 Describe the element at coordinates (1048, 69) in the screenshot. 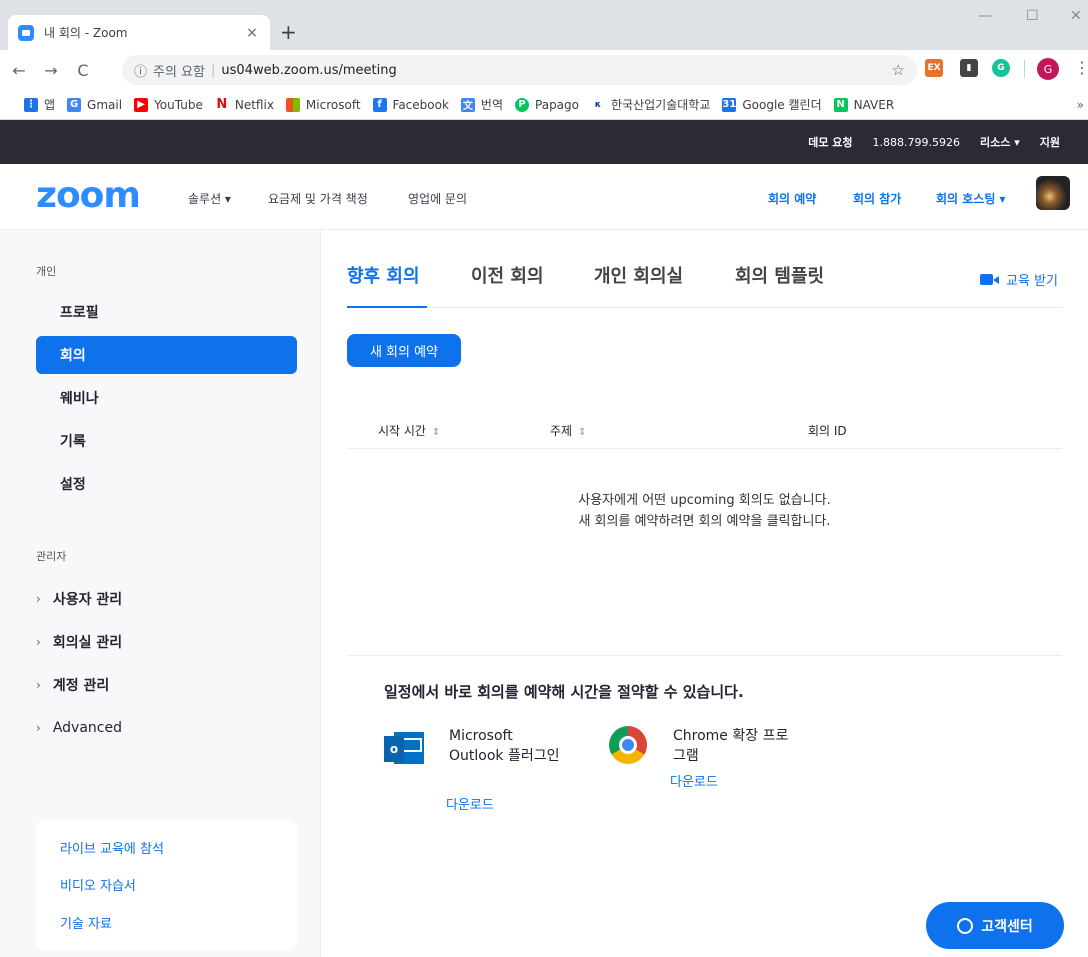

I see `profile-avatar: G` at that location.